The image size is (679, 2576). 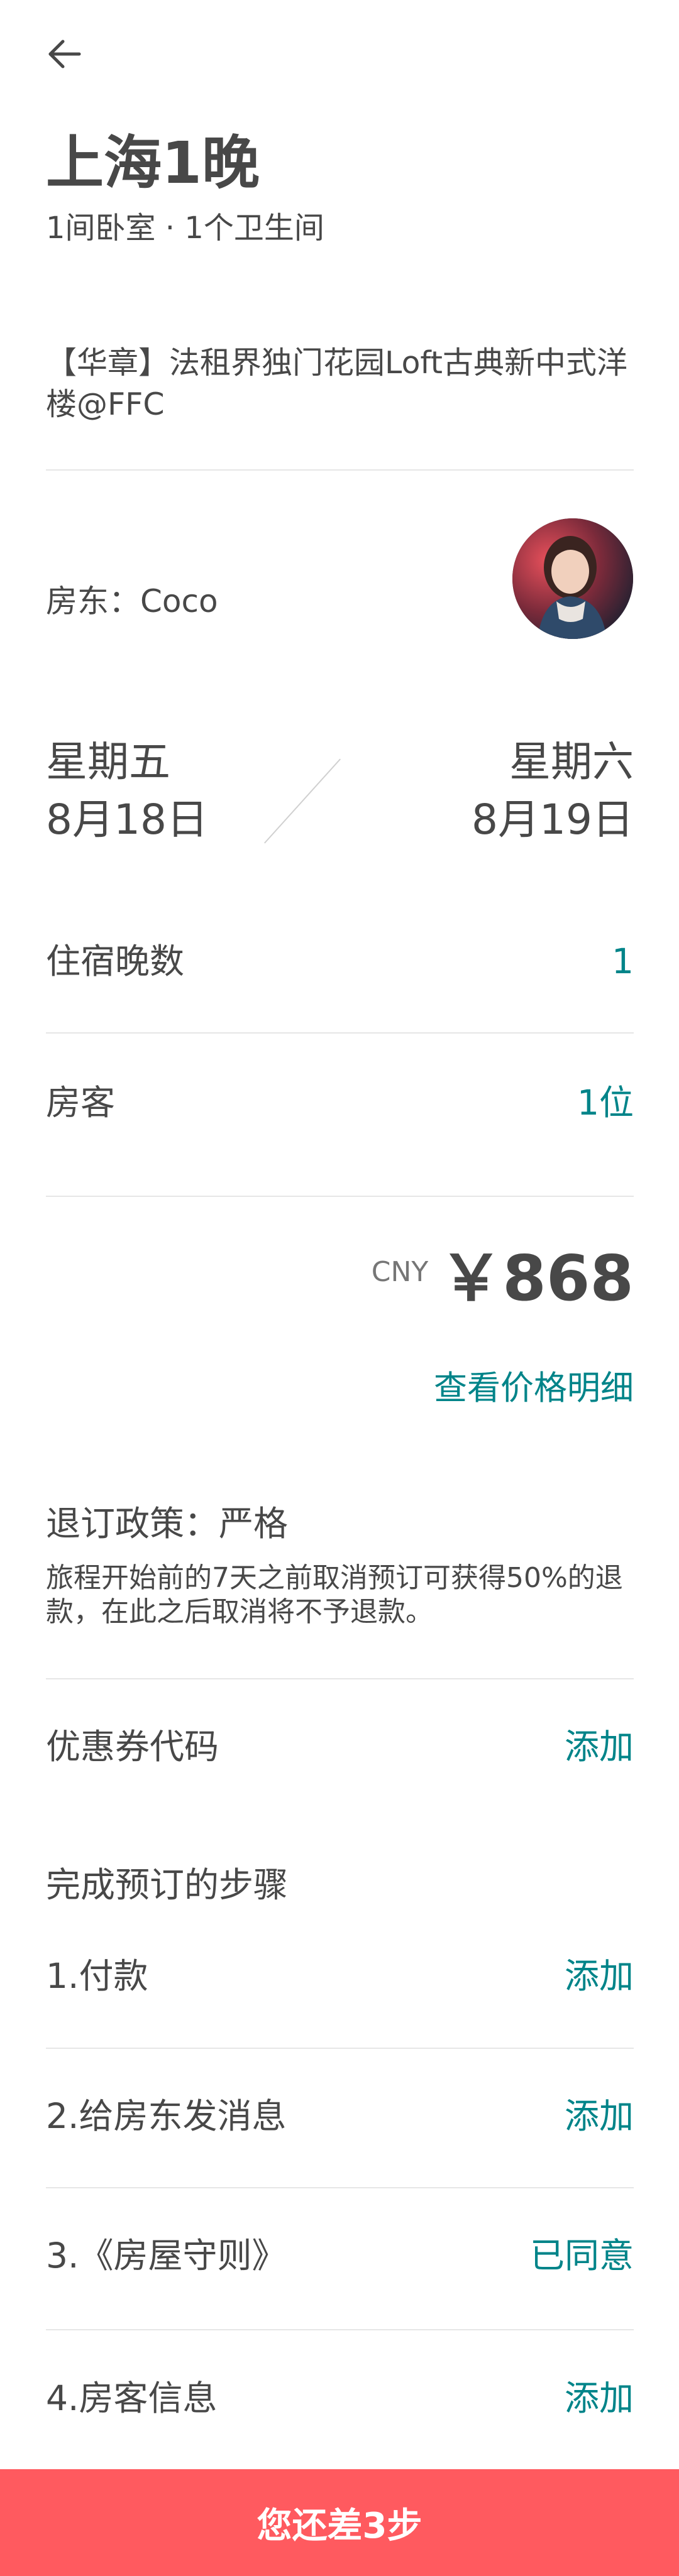 What do you see at coordinates (582, 2256) in the screenshot?
I see `step-house-rules-status: 已同意` at bounding box center [582, 2256].